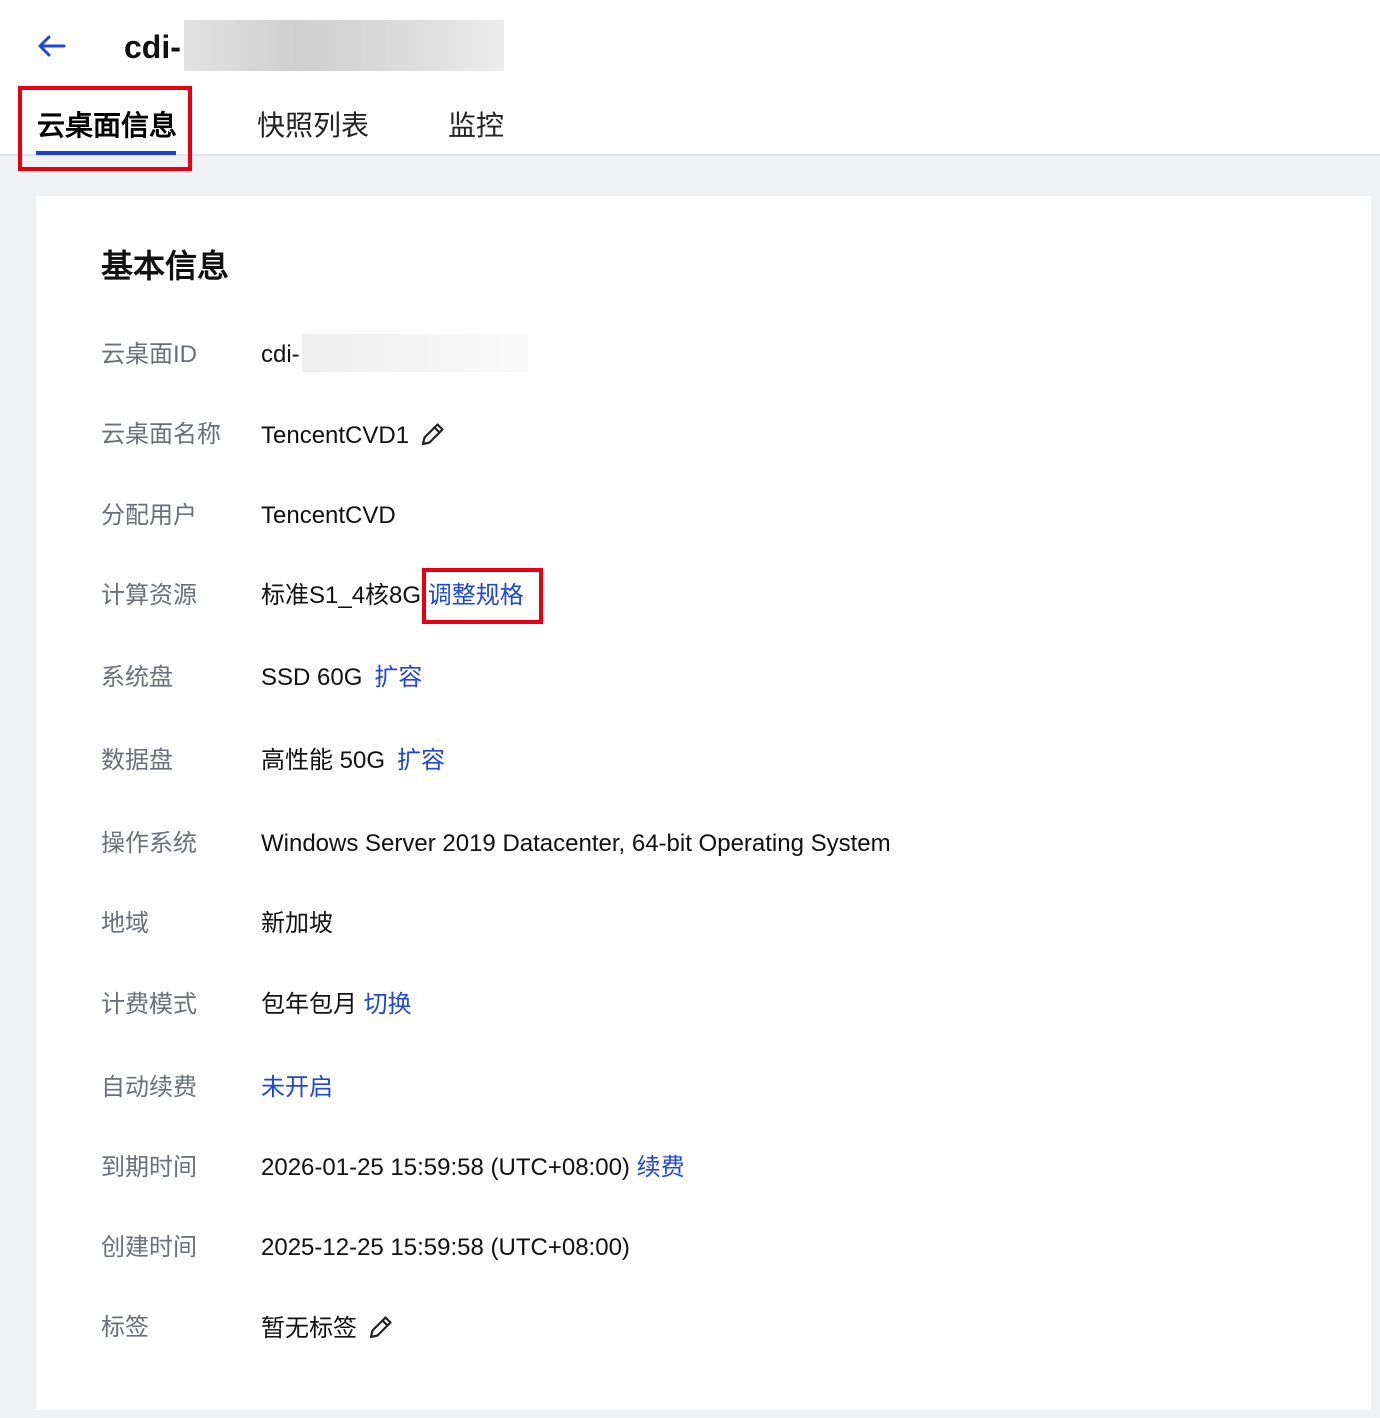 The height and width of the screenshot is (1418, 1380). What do you see at coordinates (125, 1327) in the screenshot?
I see `label-tags: 标签` at bounding box center [125, 1327].